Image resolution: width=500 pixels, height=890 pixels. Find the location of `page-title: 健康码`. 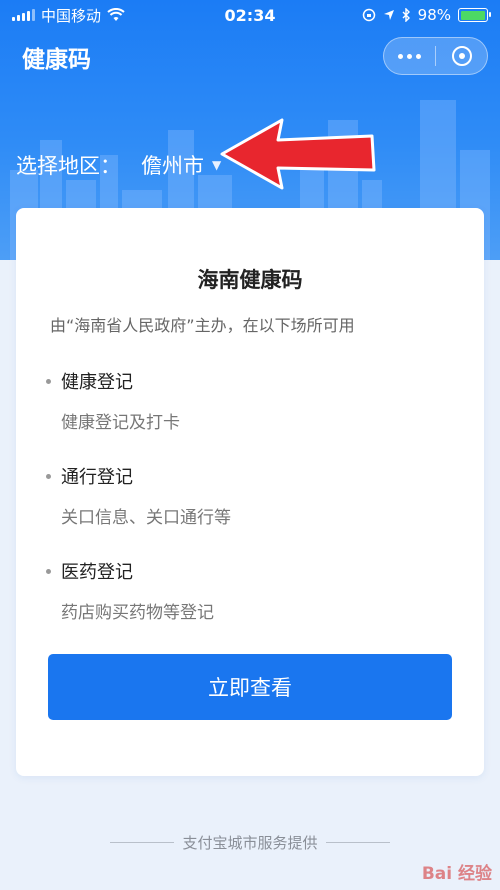

page-title: 健康码 is located at coordinates (56, 60).